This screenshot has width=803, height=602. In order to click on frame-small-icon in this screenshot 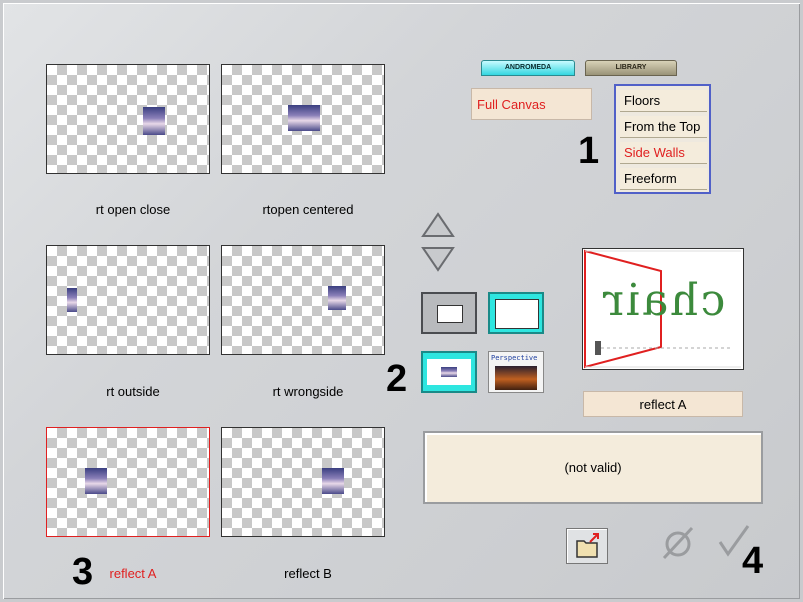, I will do `click(450, 314)`.